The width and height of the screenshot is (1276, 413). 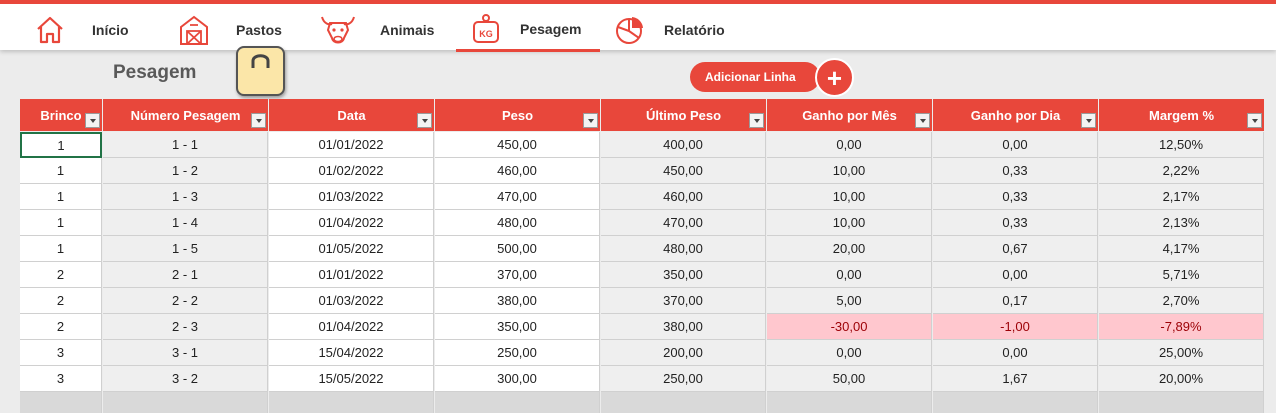 I want to click on cell-margem: 20,00%, so click(x=1181, y=379).